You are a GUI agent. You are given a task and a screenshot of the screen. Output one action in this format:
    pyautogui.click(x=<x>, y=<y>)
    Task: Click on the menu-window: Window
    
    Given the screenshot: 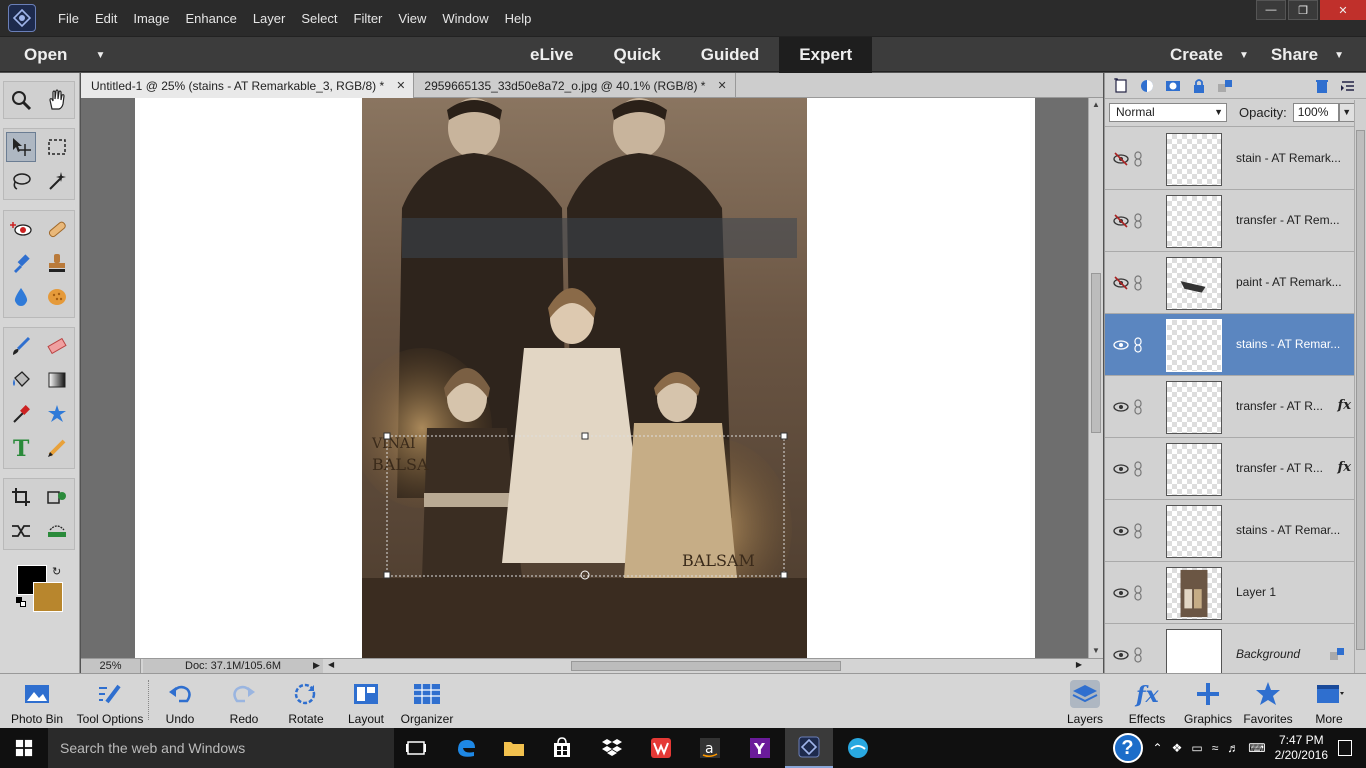 What is the action you would take?
    pyautogui.click(x=465, y=18)
    